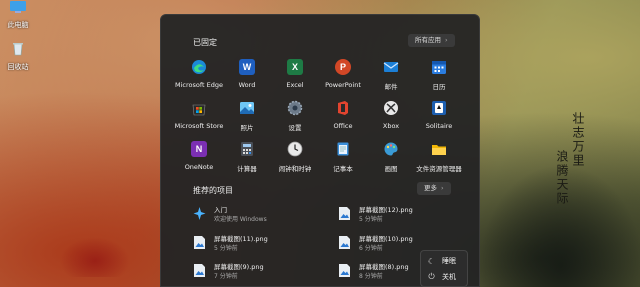  What do you see at coordinates (239, 267) in the screenshot?
I see `recommended-item-title: 屏幕截图(9).png` at bounding box center [239, 267].